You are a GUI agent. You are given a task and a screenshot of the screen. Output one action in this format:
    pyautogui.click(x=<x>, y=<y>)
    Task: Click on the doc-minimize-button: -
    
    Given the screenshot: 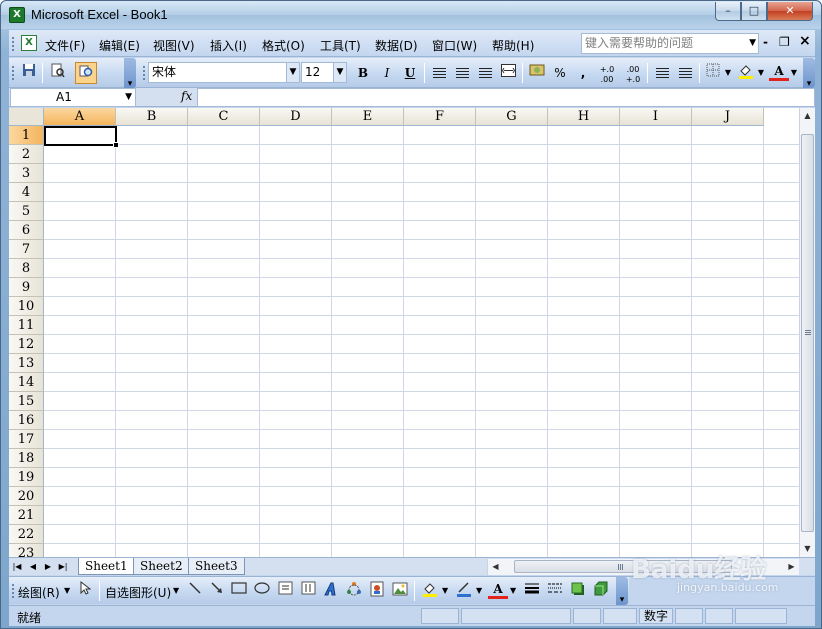 What is the action you would take?
    pyautogui.click(x=765, y=42)
    